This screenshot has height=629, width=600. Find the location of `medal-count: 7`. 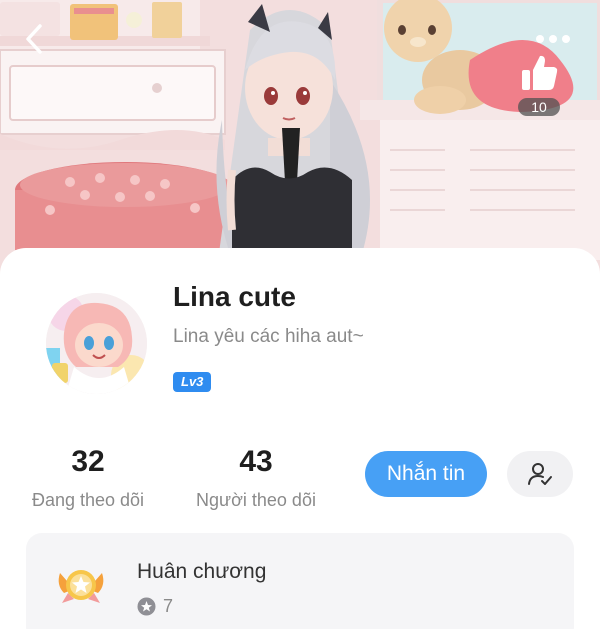

medal-count: 7 is located at coordinates (168, 606).